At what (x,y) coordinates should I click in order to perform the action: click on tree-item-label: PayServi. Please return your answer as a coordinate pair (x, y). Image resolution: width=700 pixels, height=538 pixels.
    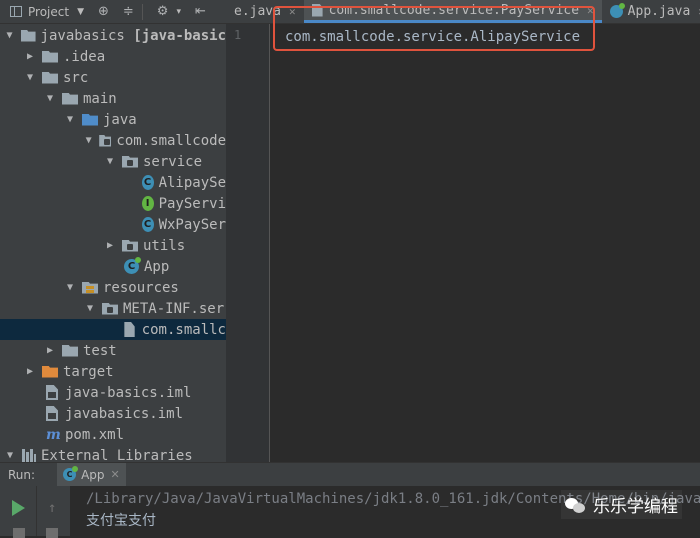
    Looking at the image, I should click on (192, 203).